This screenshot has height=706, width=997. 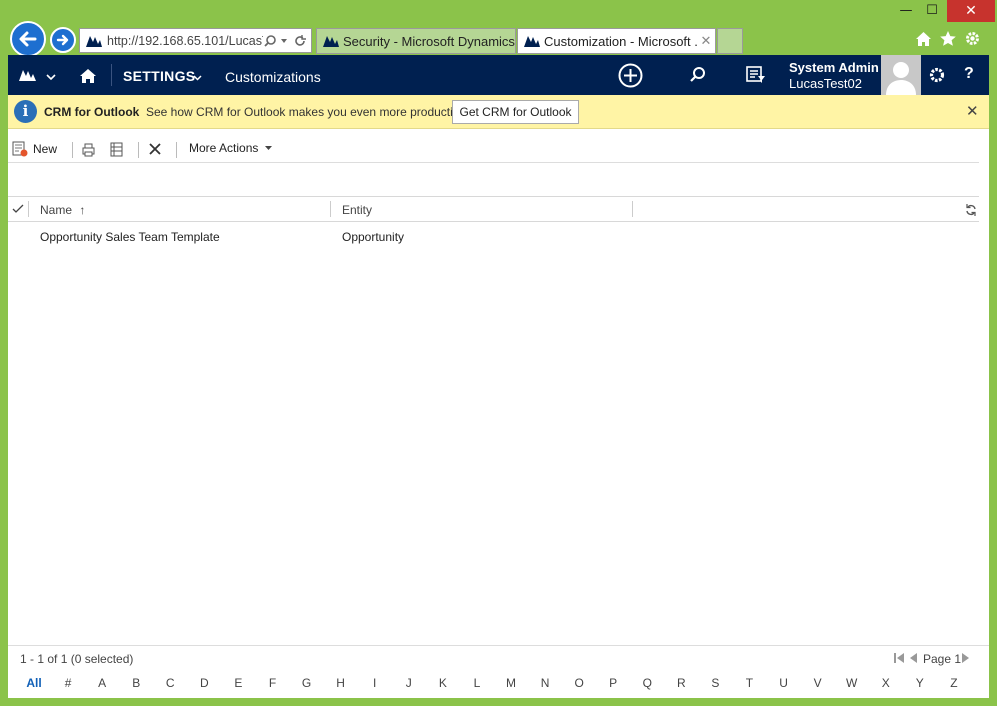 What do you see at coordinates (515, 112) in the screenshot?
I see `get-crm-outlook-button: Get CRM for Outlook` at bounding box center [515, 112].